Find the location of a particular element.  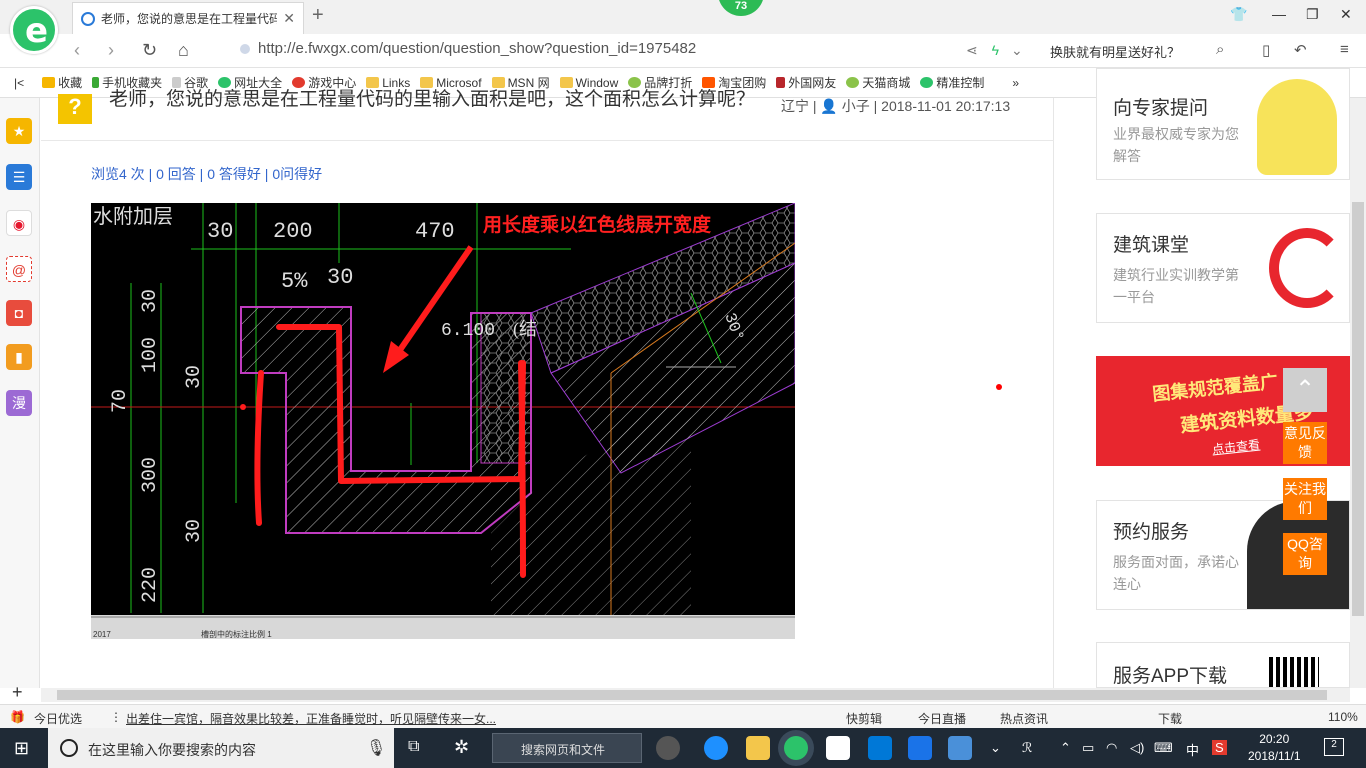

new-tab-button: + is located at coordinates (318, 15).